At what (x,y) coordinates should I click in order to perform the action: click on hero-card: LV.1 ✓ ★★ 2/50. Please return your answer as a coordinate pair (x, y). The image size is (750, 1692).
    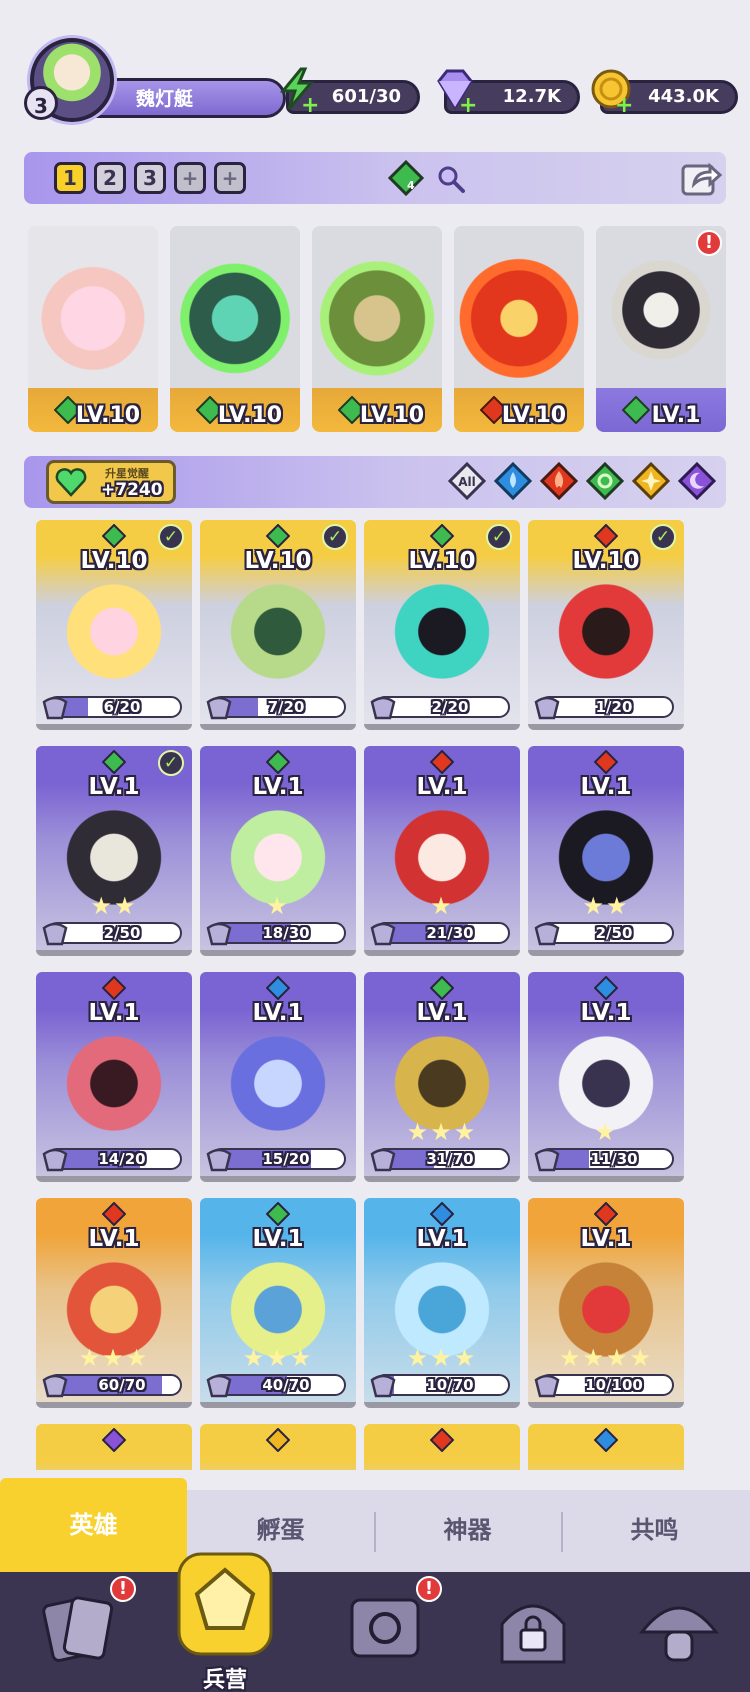
    Looking at the image, I should click on (114, 851).